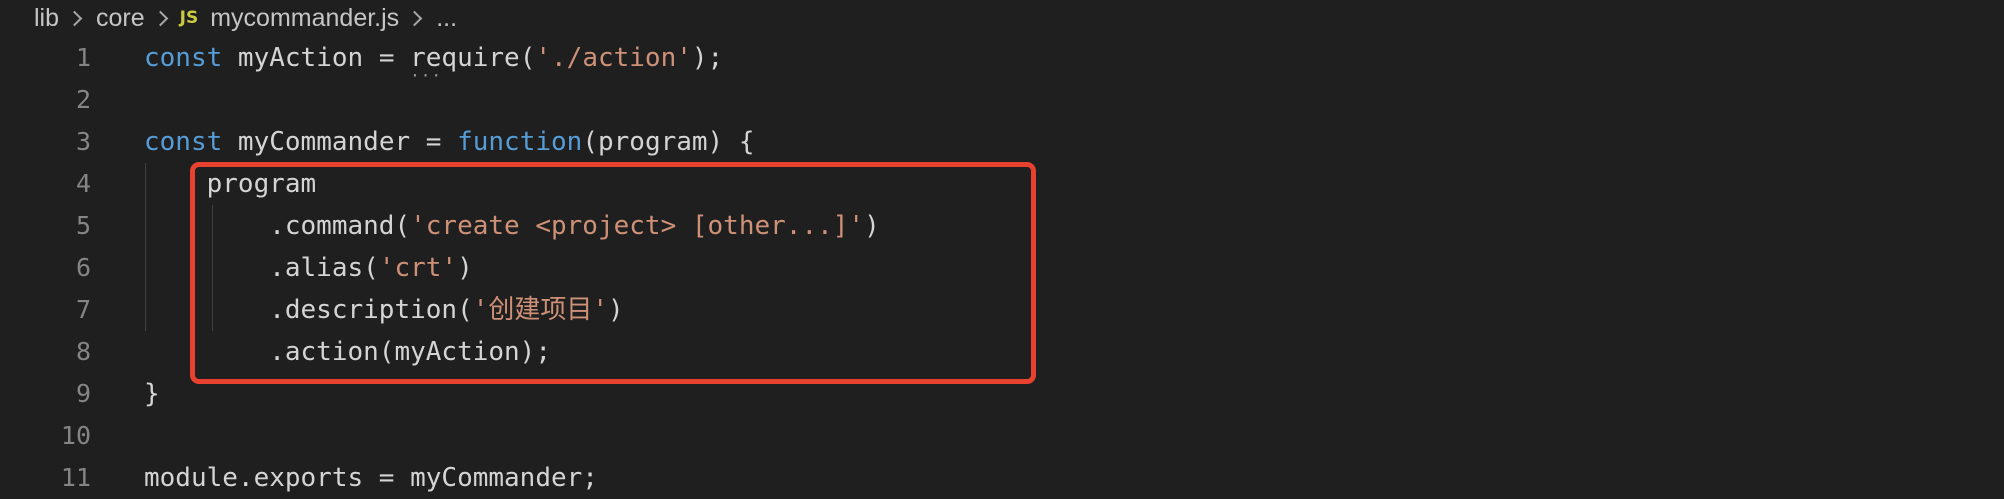 Image resolution: width=2004 pixels, height=499 pixels. Describe the element at coordinates (83, 141) in the screenshot. I see `line-number: 3` at that location.